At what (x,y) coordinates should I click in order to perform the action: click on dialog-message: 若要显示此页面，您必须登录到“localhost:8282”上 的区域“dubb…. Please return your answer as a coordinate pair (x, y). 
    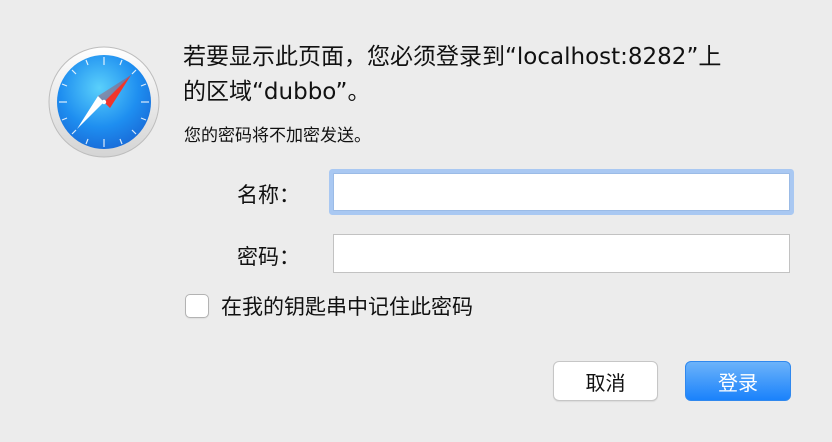
    Looking at the image, I should click on (493, 75).